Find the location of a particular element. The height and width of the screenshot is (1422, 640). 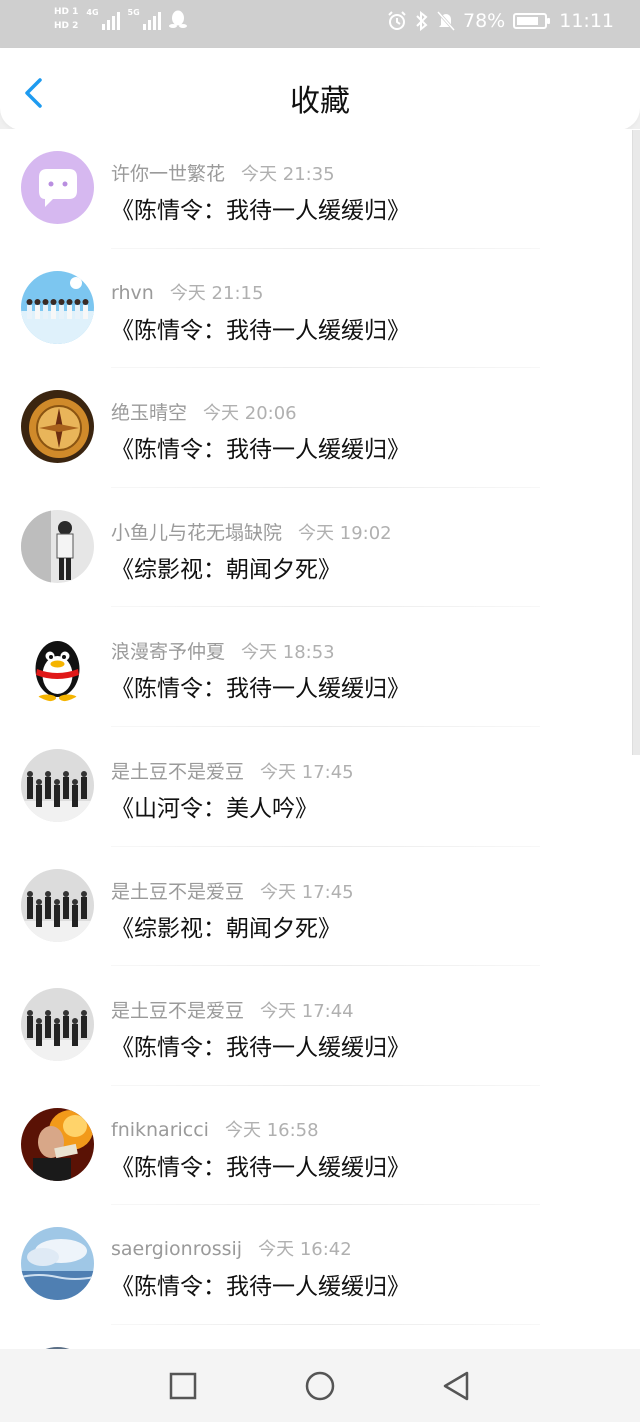

username: 小鱼儿与花无塌缺院 is located at coordinates (196, 533).